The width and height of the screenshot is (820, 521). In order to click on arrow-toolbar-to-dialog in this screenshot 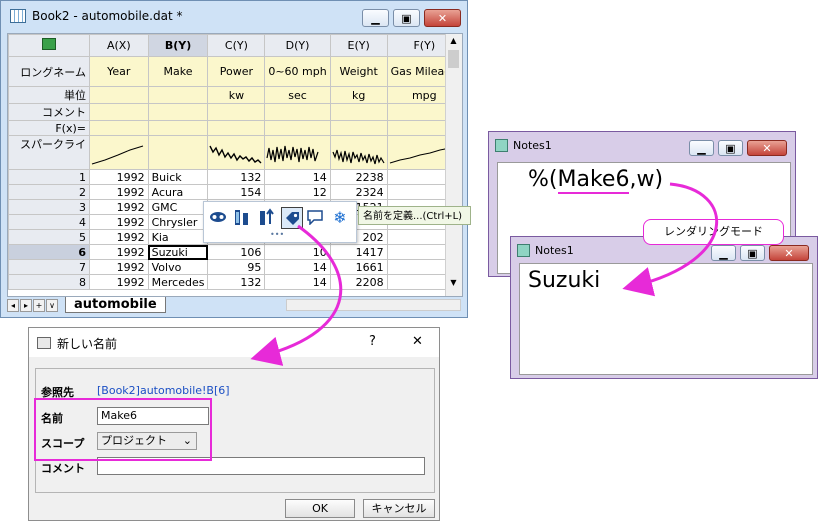, I will do `click(296, 295)`.